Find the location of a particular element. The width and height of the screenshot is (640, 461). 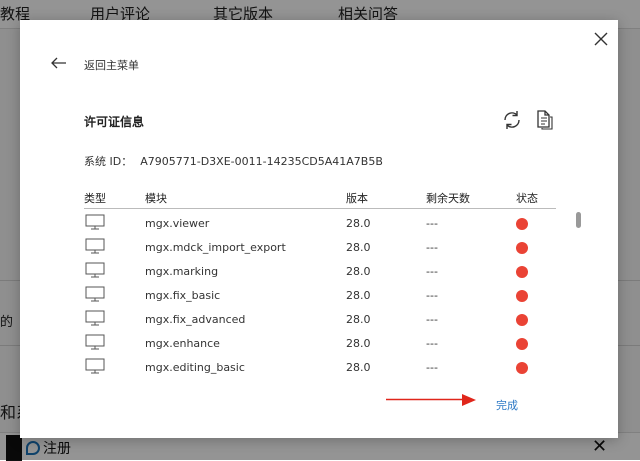

col-type: 类型 is located at coordinates (95, 198).